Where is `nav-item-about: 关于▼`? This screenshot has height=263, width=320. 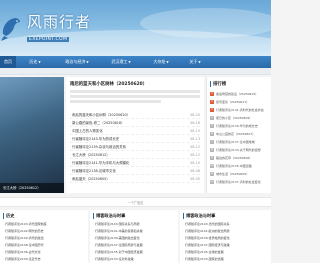
nav-item-about: 关于▼ is located at coordinates (195, 62).